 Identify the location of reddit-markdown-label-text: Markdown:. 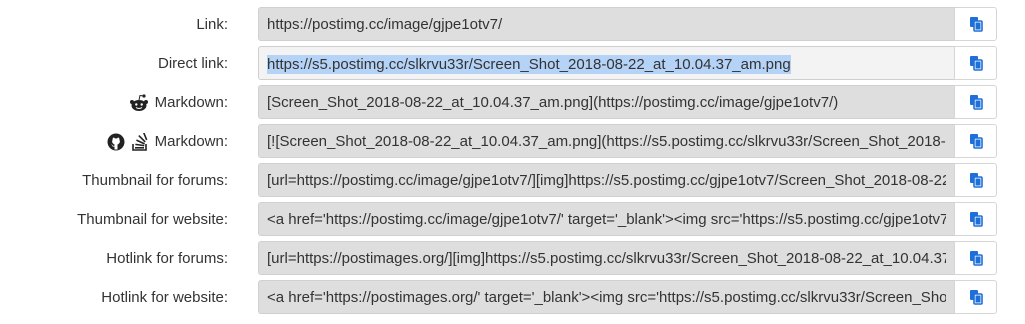
(191, 102).